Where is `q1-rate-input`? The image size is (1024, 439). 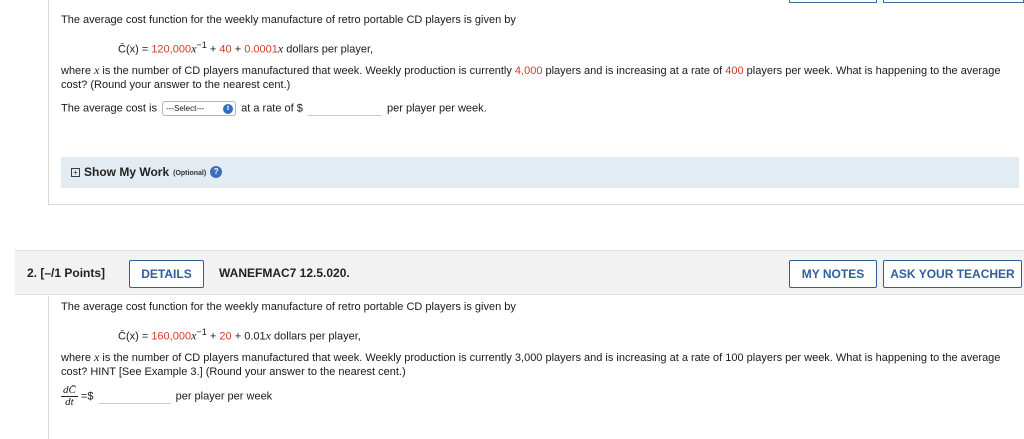
q1-rate-input is located at coordinates (344, 108).